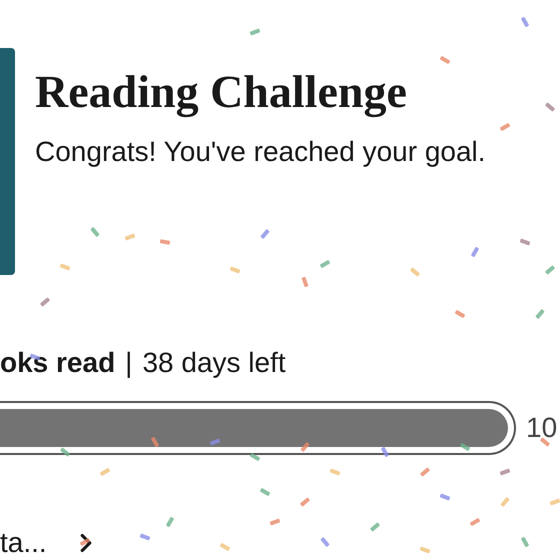 The width and height of the screenshot is (560, 560). I want to click on challenge-title: Reading Challenge, so click(221, 92).